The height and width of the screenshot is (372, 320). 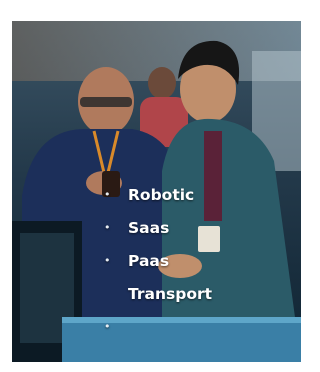 What do you see at coordinates (161, 195) in the screenshot?
I see `list-item-label: Robotic` at bounding box center [161, 195].